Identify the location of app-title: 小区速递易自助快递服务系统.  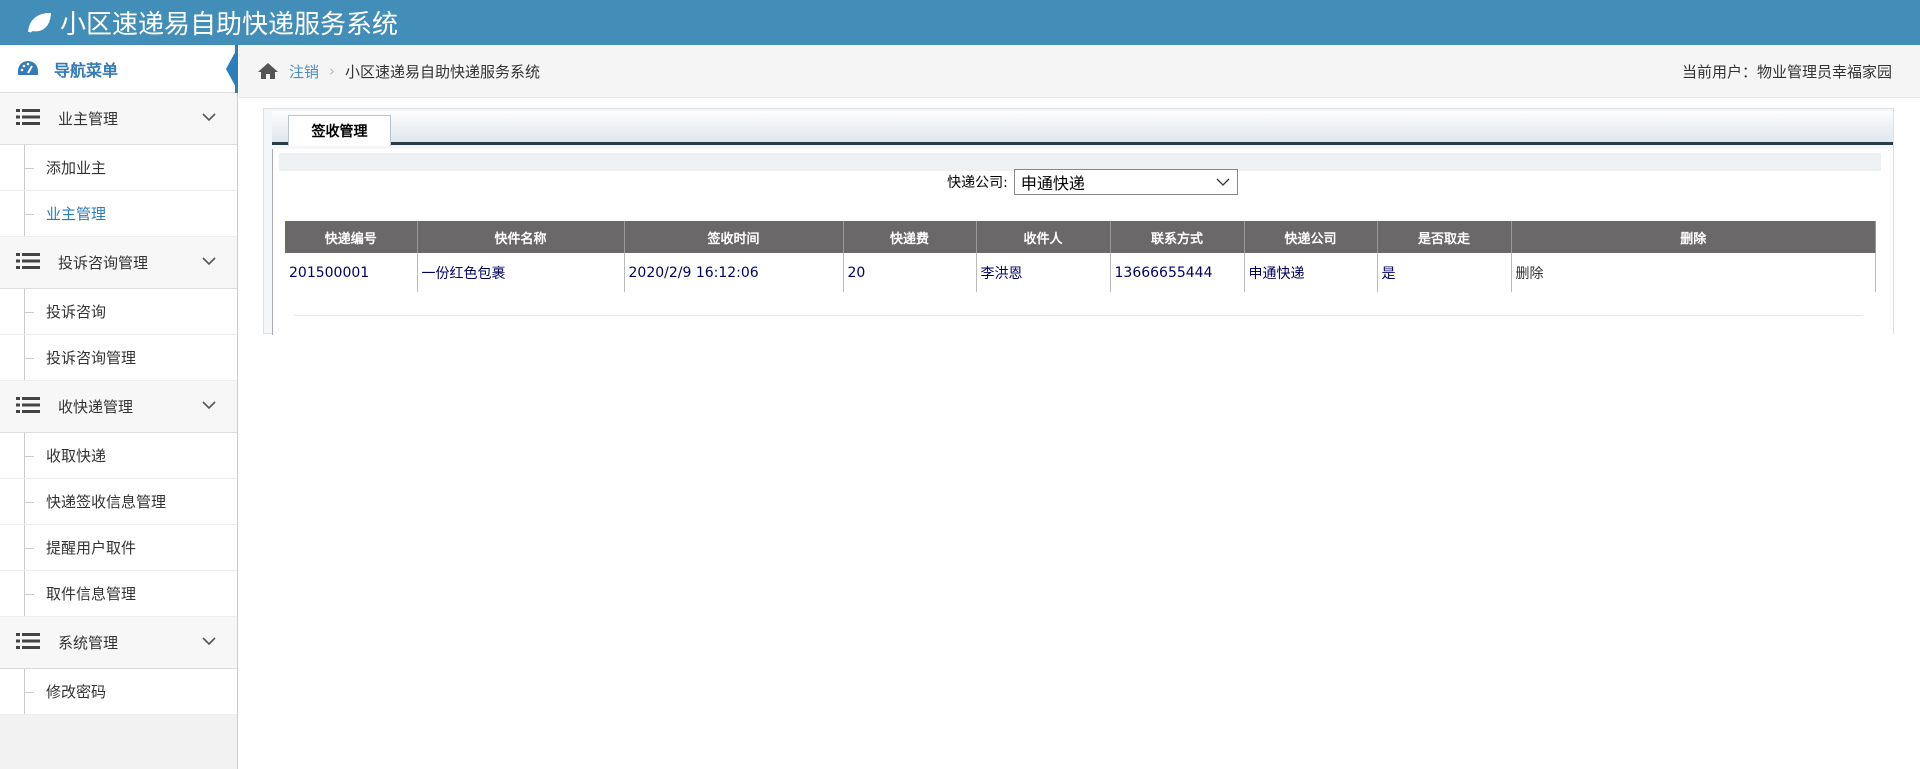
(229, 25).